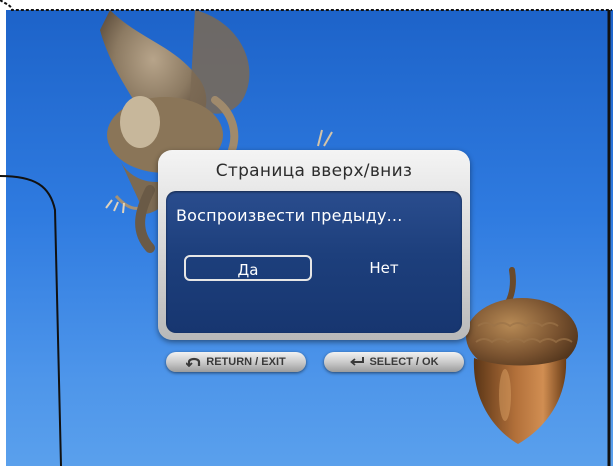 The image size is (613, 466). Describe the element at coordinates (246, 362) in the screenshot. I see `return-exit-label: RETURN / EXIT` at that location.